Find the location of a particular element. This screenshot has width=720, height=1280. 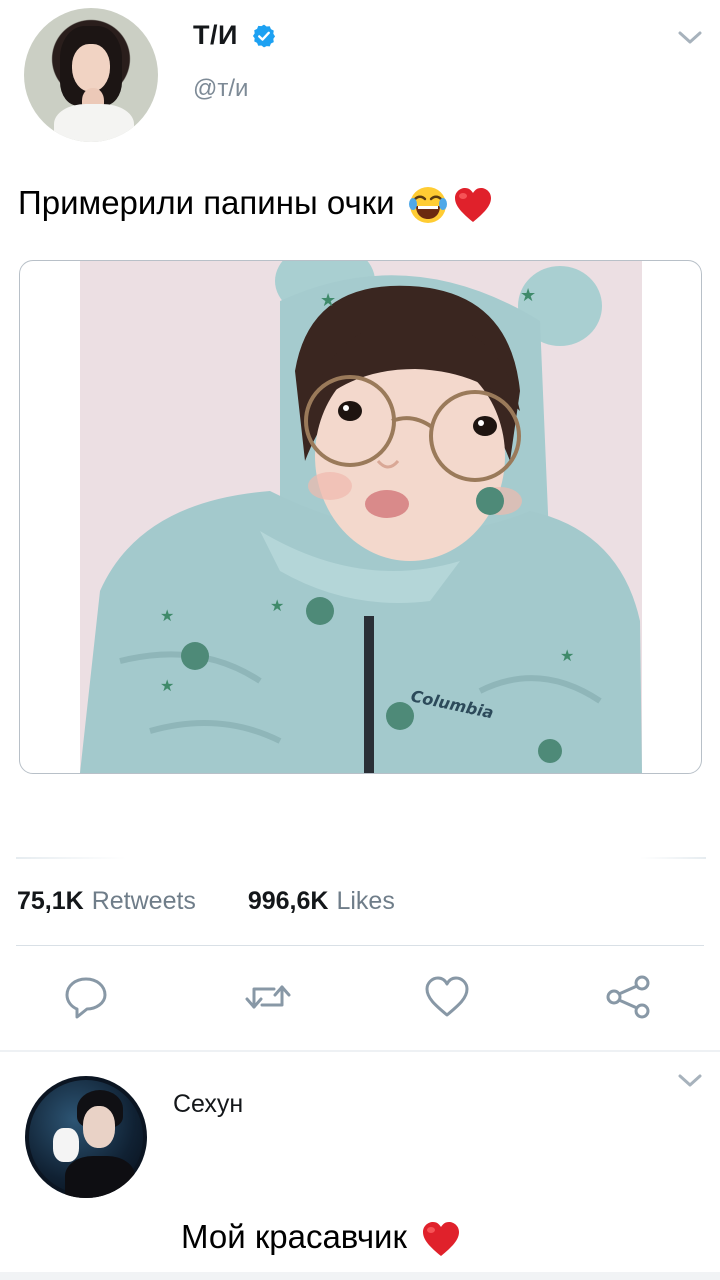

likes-stat: 996,6K Likes is located at coordinates (318, 901).